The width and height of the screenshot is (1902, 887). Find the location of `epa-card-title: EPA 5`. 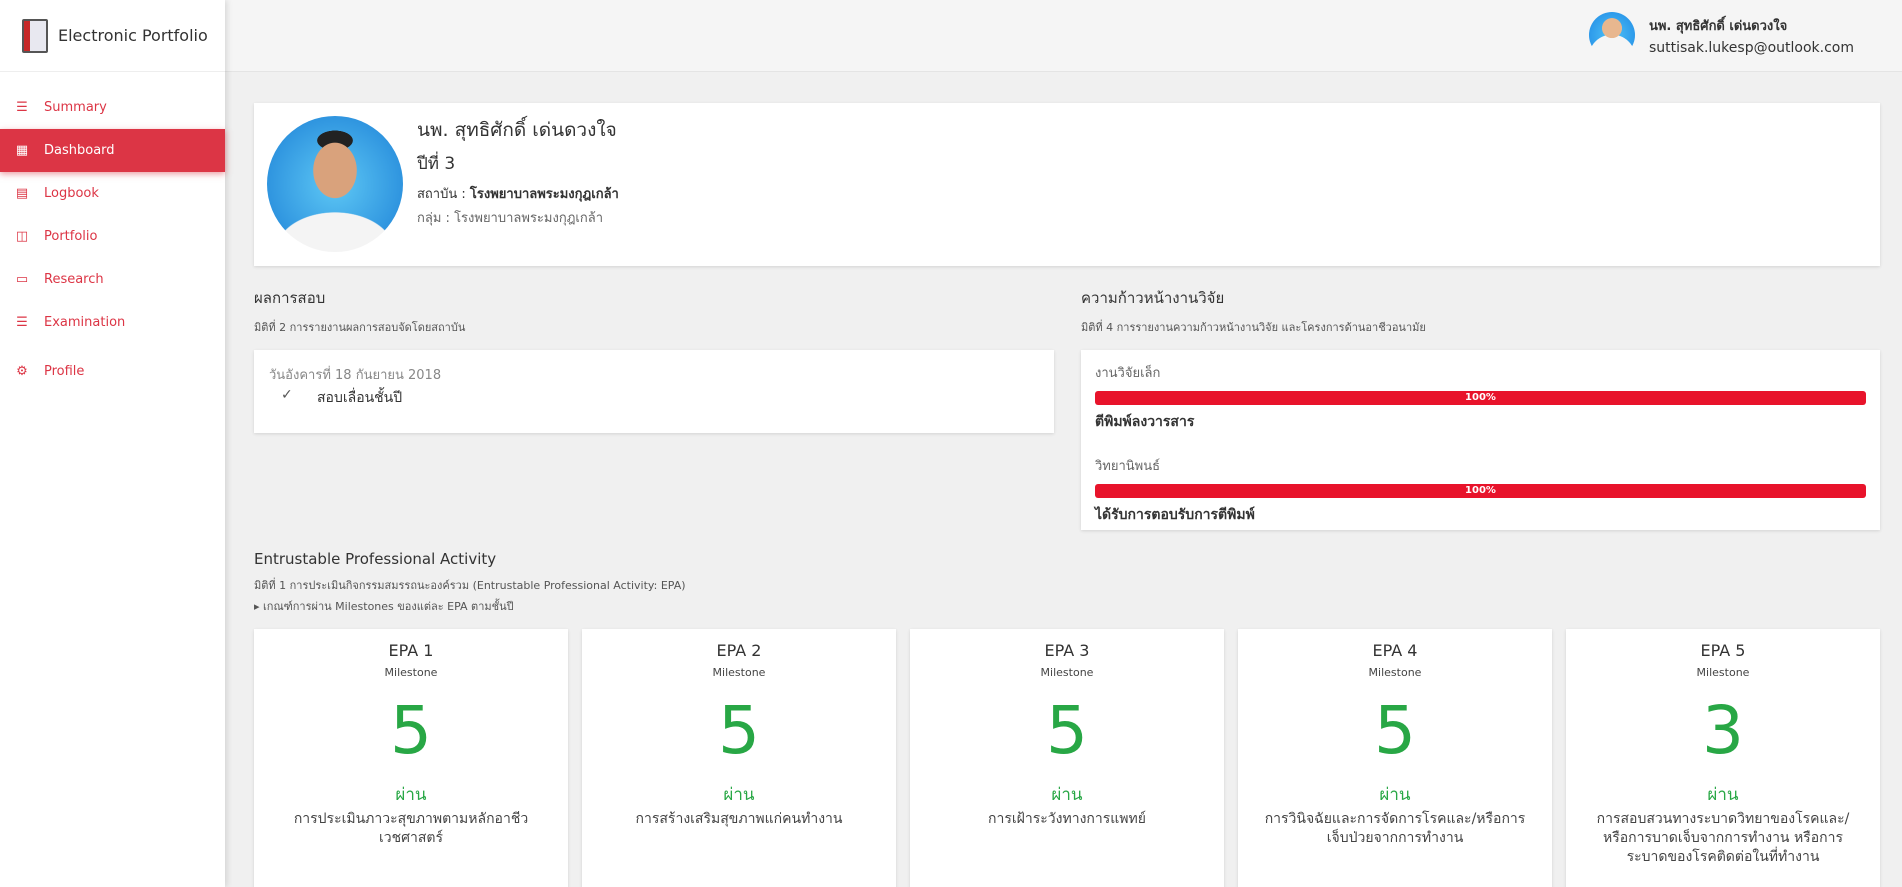

epa-card-title: EPA 5 is located at coordinates (1723, 650).